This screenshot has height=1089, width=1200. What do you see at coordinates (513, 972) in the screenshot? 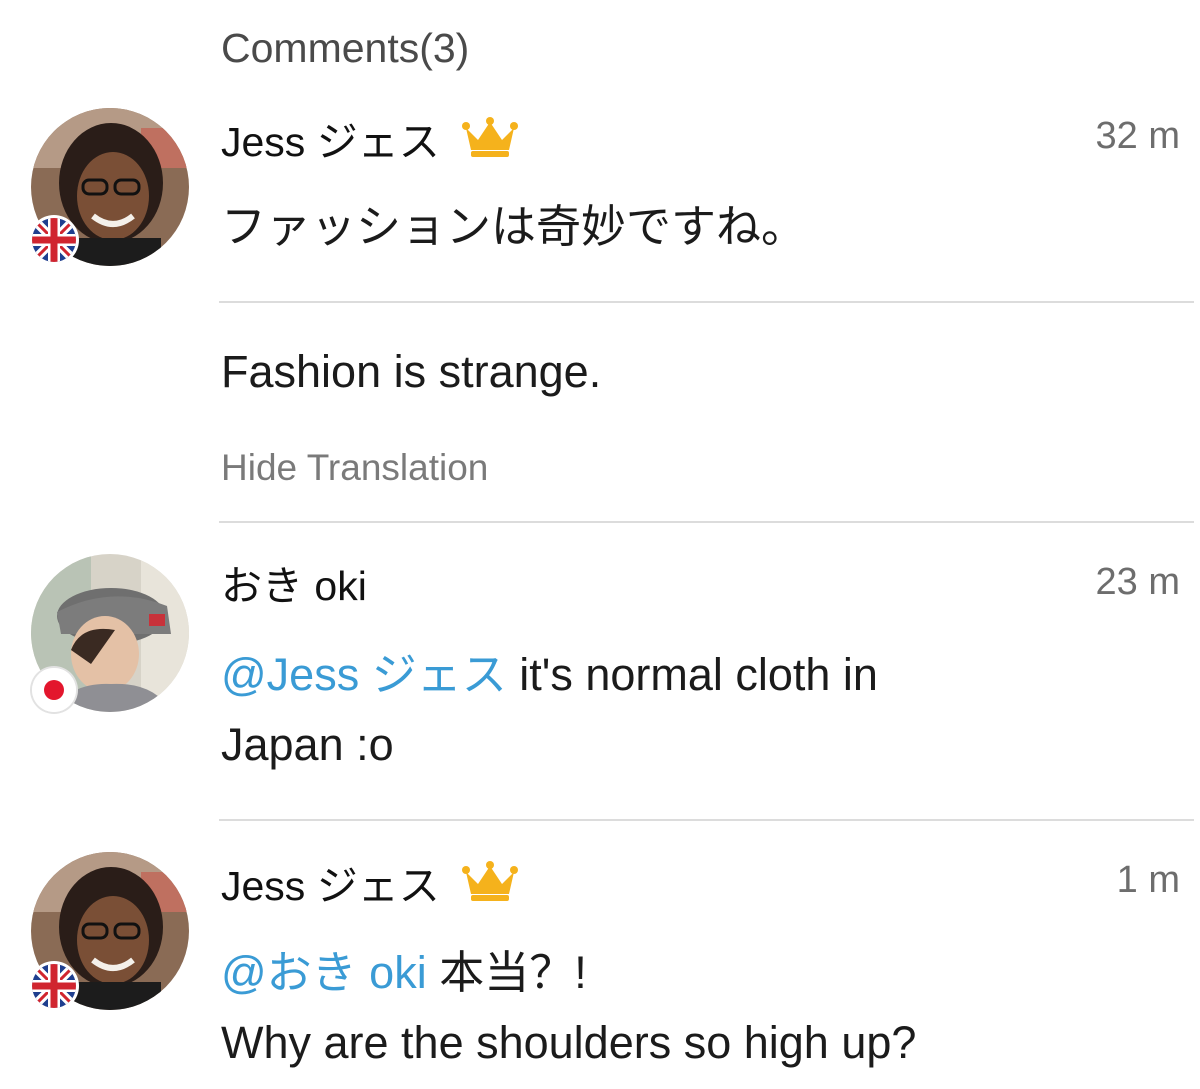
I see `comment-text-body: 本当？!` at bounding box center [513, 972].